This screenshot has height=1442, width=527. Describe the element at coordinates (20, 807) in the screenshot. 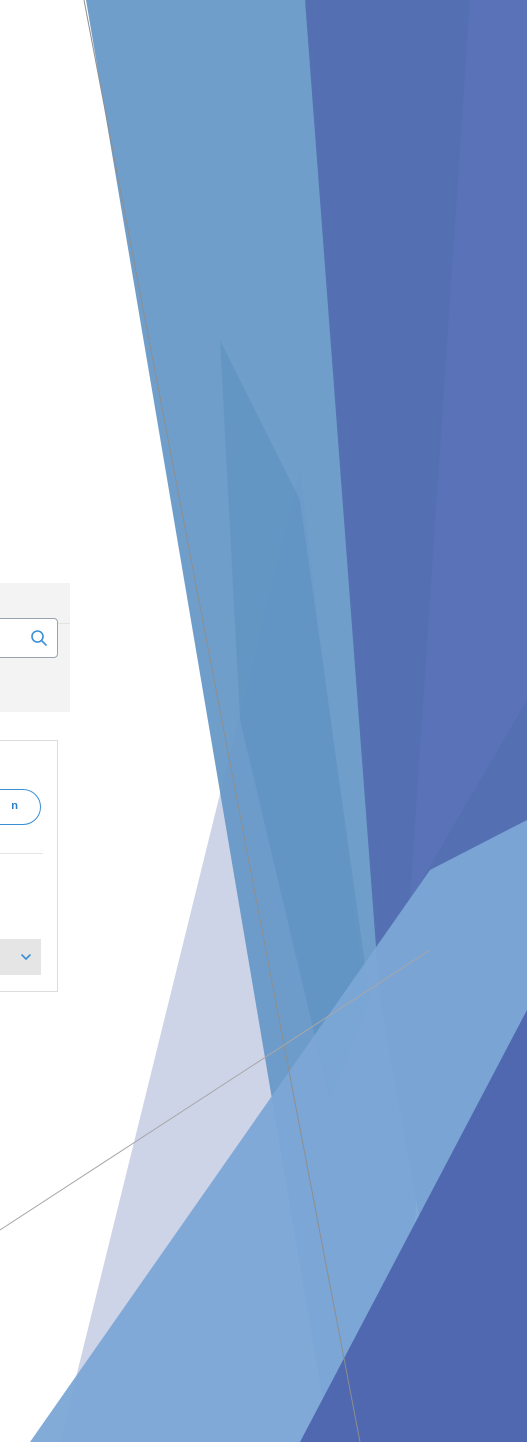

I see `action-button: n` at that location.